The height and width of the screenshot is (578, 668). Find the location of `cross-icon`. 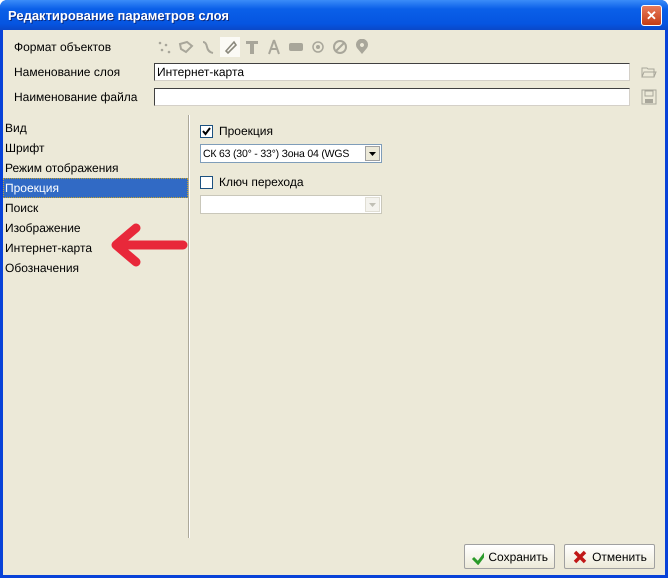

cross-icon is located at coordinates (580, 556).